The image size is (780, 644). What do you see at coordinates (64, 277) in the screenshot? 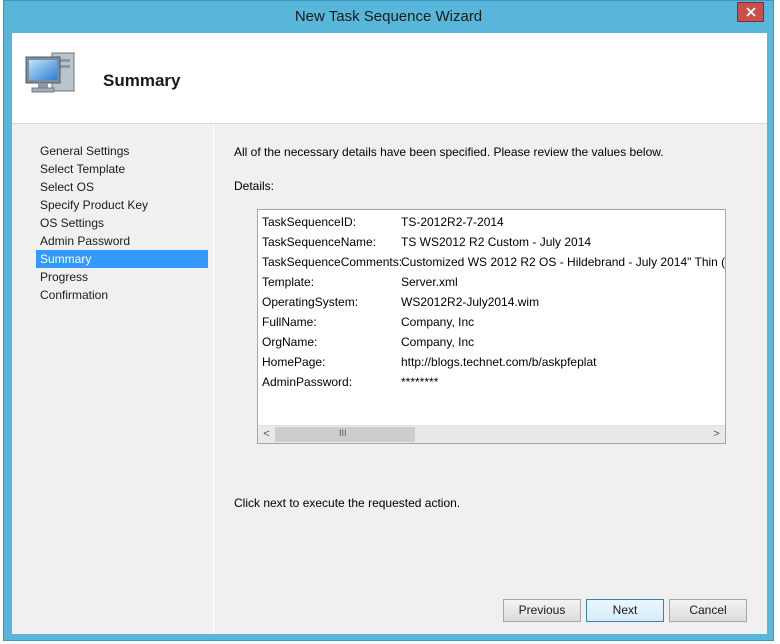
I see `nav-step-progress: Progress` at bounding box center [64, 277].